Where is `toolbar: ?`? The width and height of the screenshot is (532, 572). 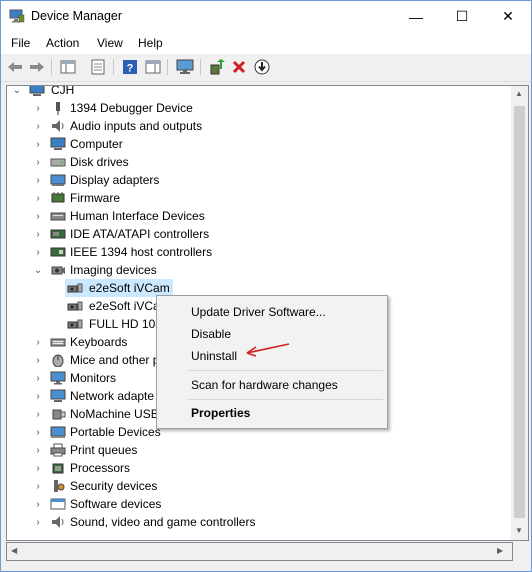
toolbar: ? is located at coordinates (266, 68).